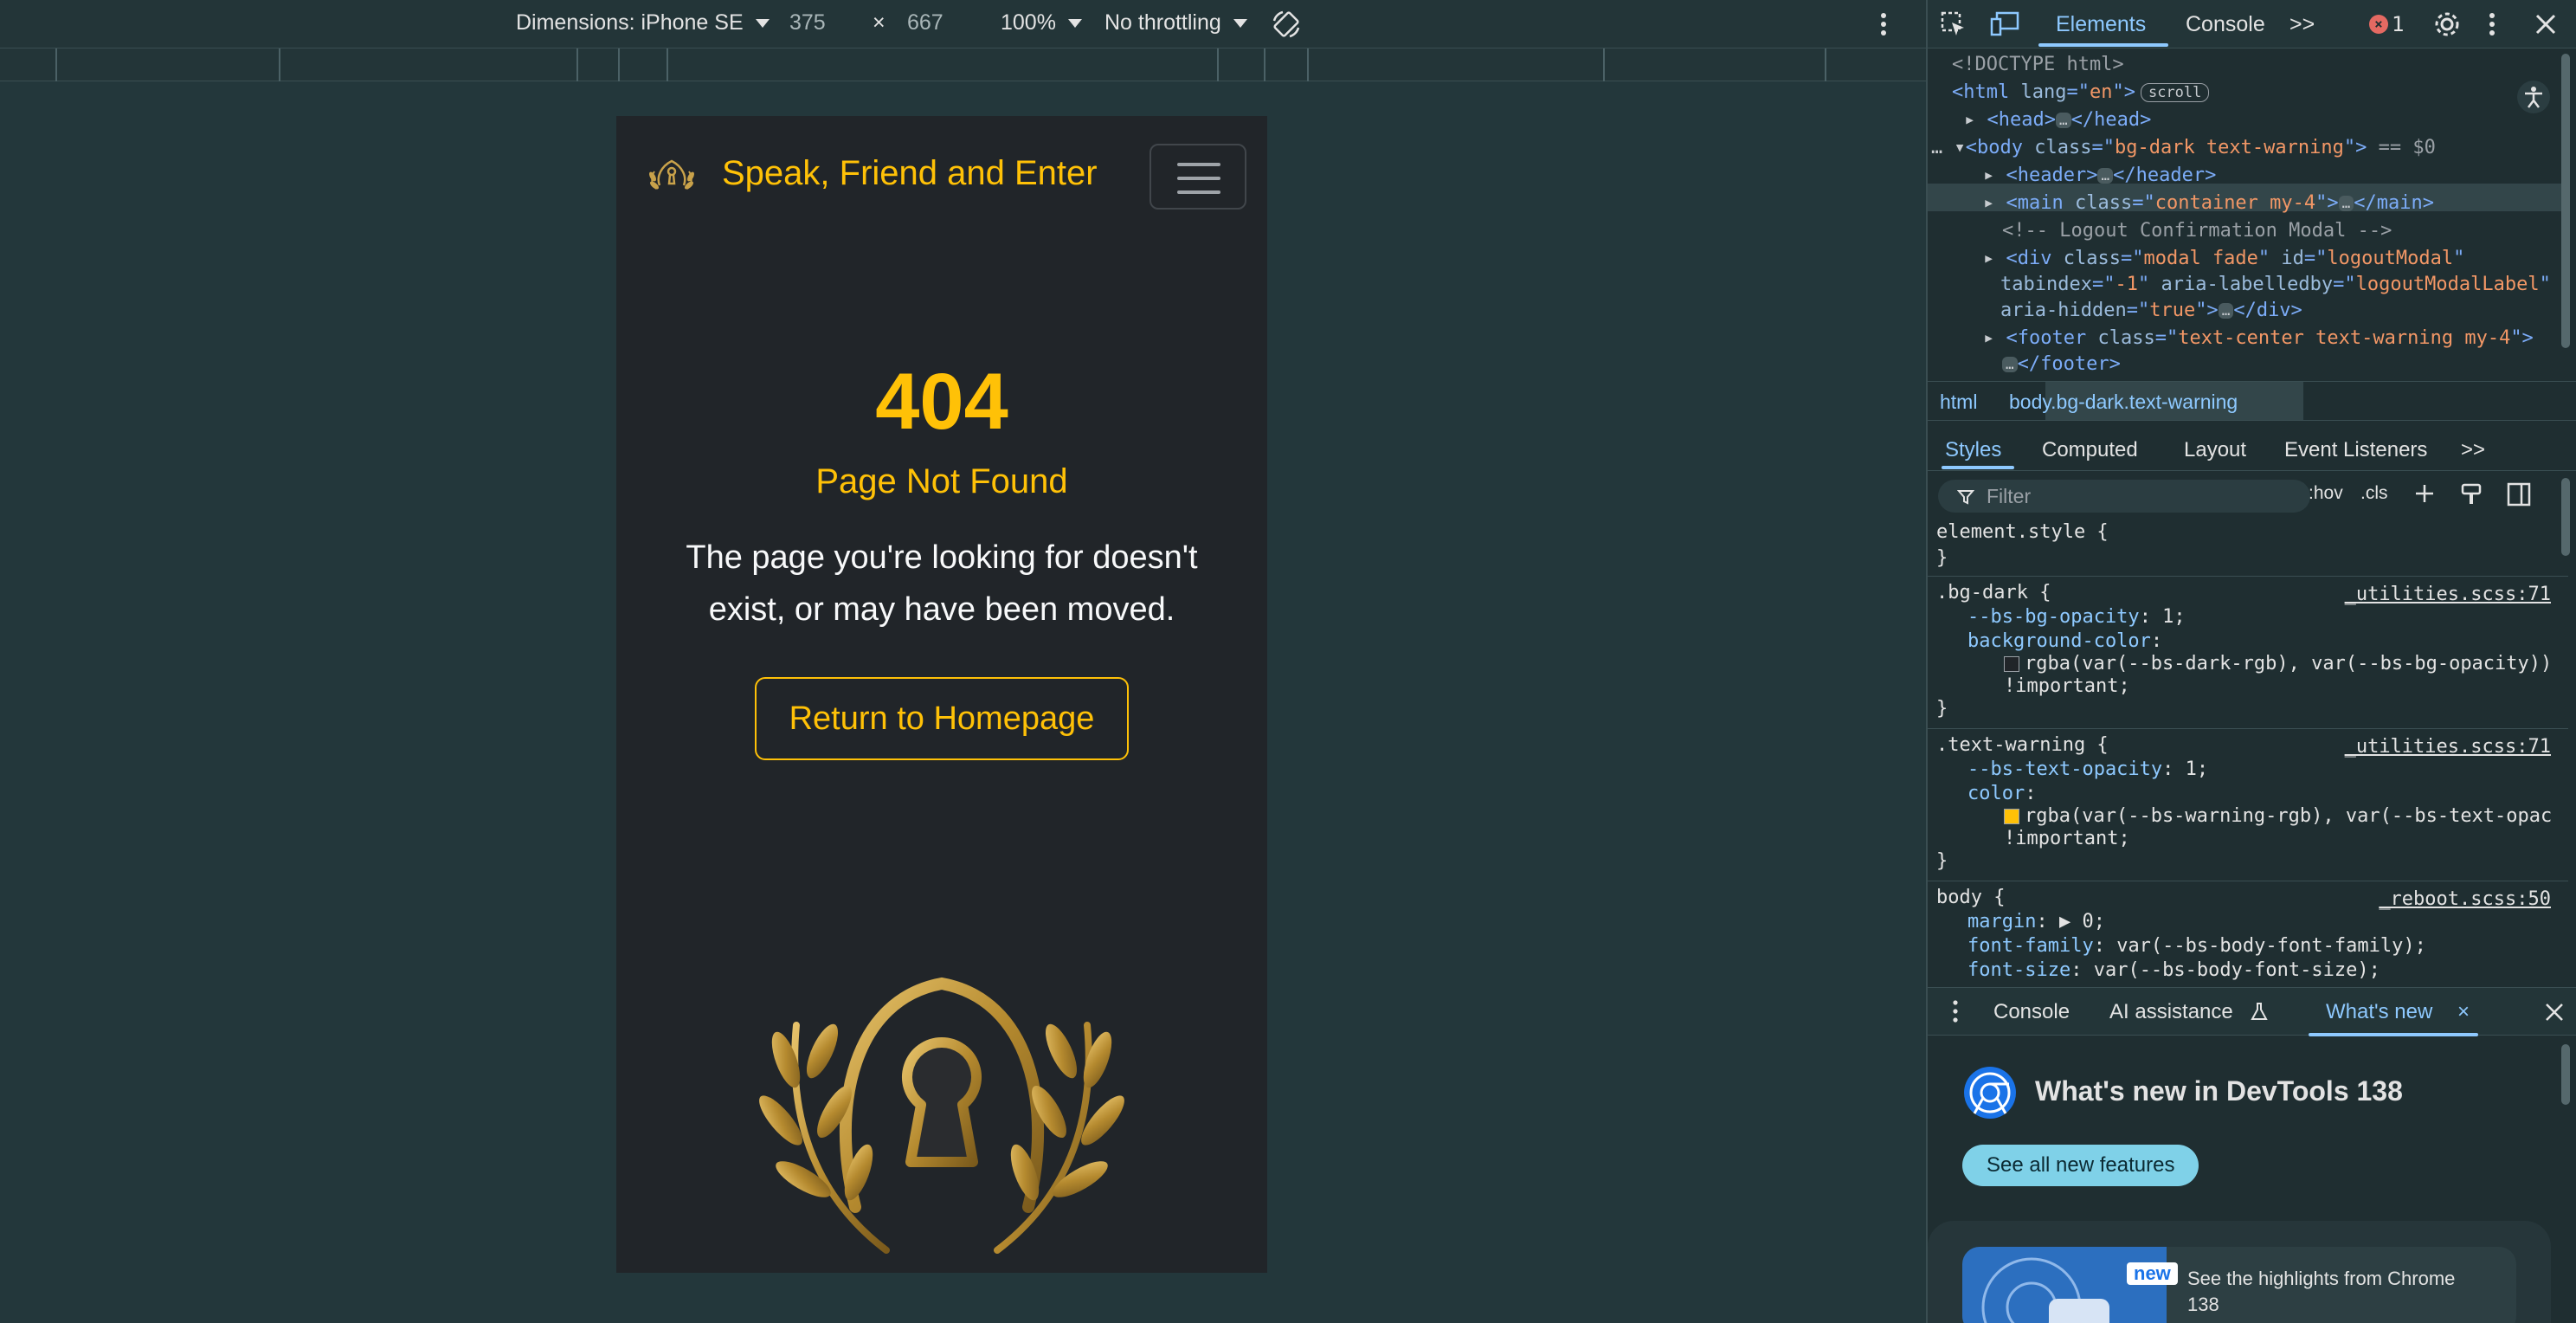 This screenshot has height=1323, width=2576. I want to click on dom-line-head: ▸ <head>… </head>, so click(2057, 120).